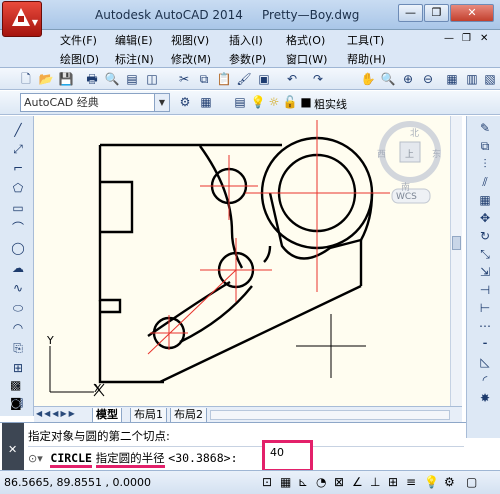 The image size is (500, 494). Describe the element at coordinates (375, 482) in the screenshot. I see `dynamic-ucs-icon: ⊥` at that location.